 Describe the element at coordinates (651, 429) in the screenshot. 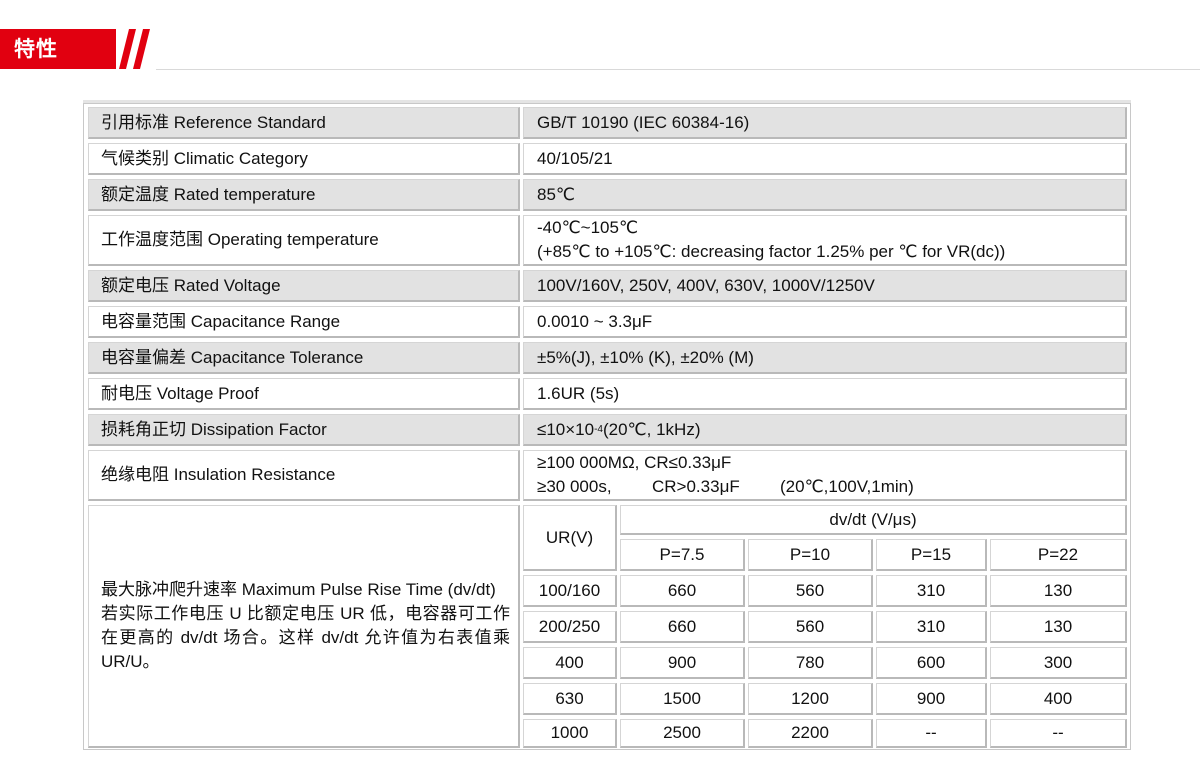

I see `value-text: (20℃, 1kHz)` at that location.